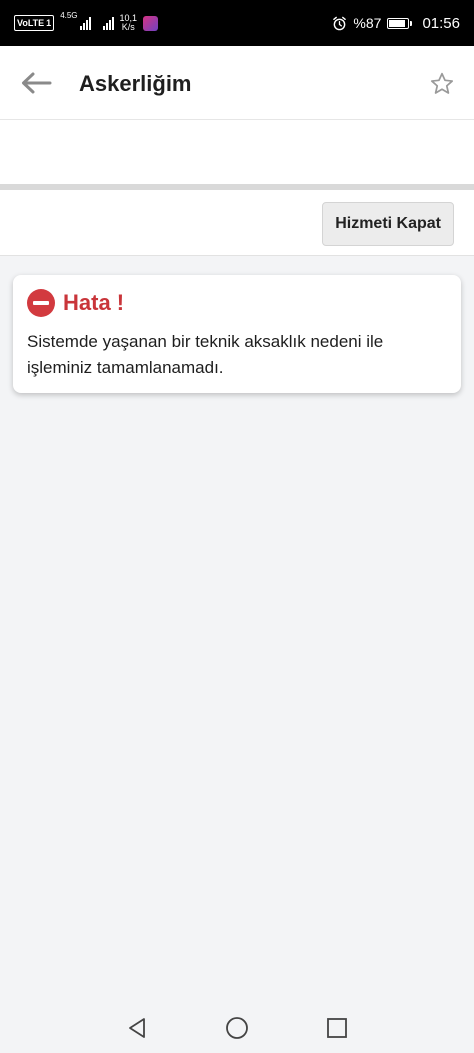 The width and height of the screenshot is (474, 1053). I want to click on status-bar-left: VoLTE 1 4.5G 10,1 K/s, so click(86, 21).